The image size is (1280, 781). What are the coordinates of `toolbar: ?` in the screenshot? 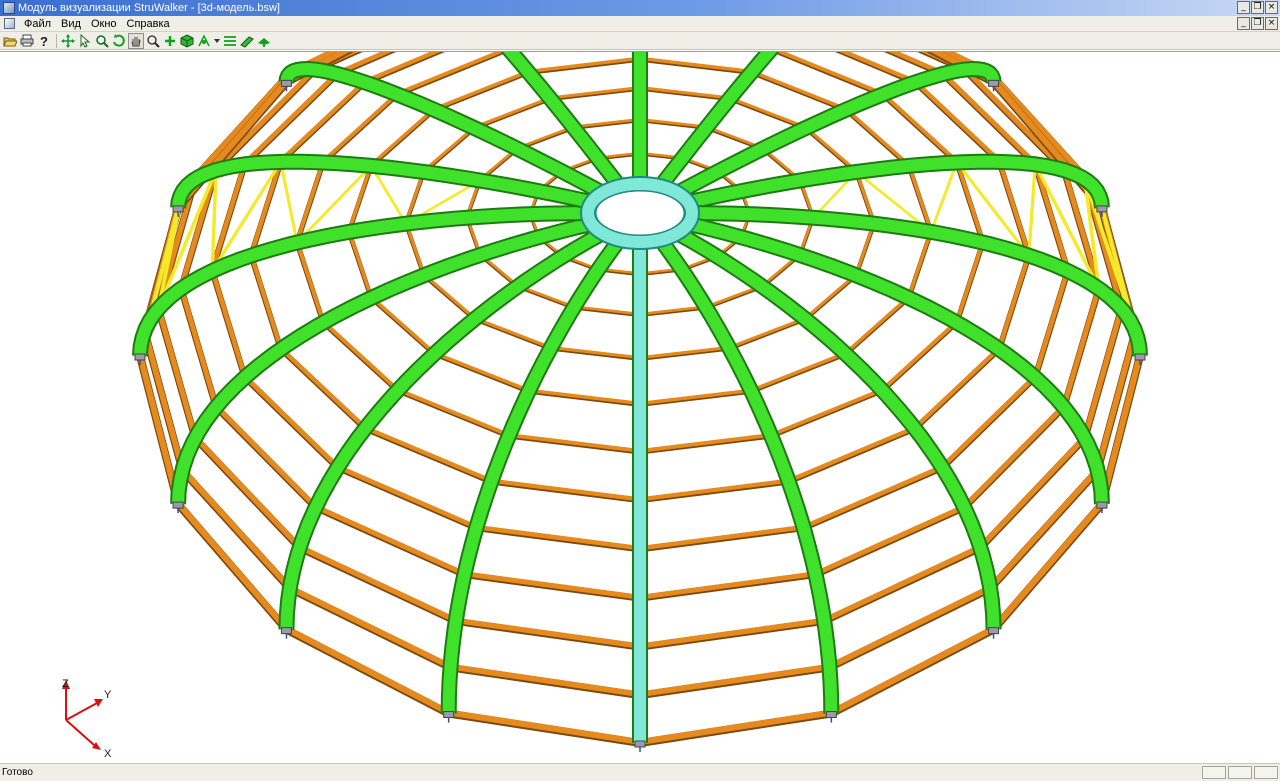 It's located at (640, 41).